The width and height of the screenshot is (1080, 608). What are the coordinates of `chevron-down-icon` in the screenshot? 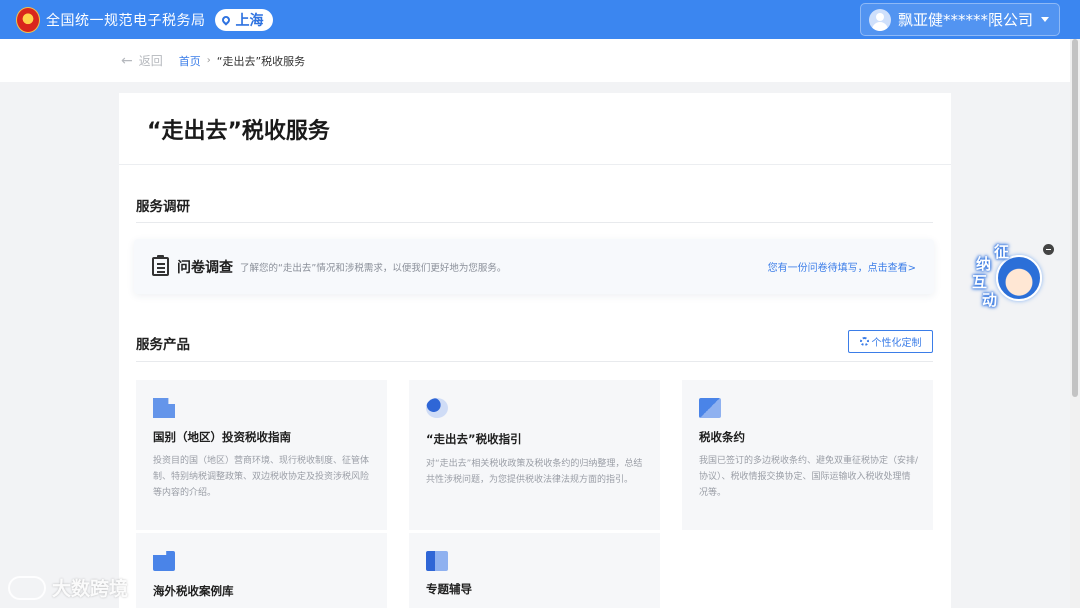 It's located at (1045, 19).